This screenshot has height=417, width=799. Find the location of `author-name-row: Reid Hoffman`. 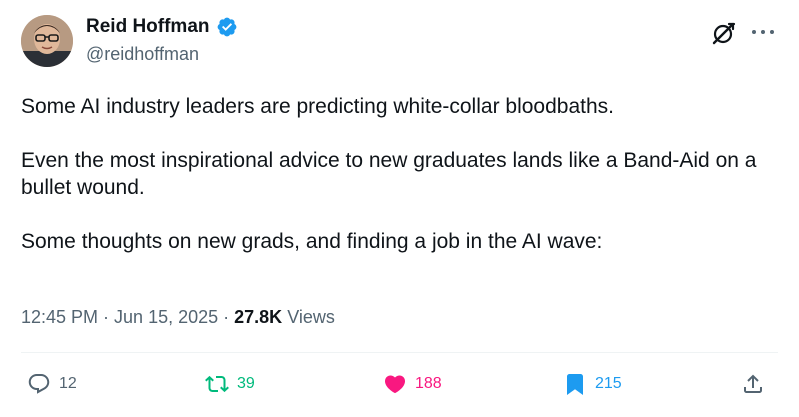

author-name-row: Reid Hoffman is located at coordinates (162, 27).